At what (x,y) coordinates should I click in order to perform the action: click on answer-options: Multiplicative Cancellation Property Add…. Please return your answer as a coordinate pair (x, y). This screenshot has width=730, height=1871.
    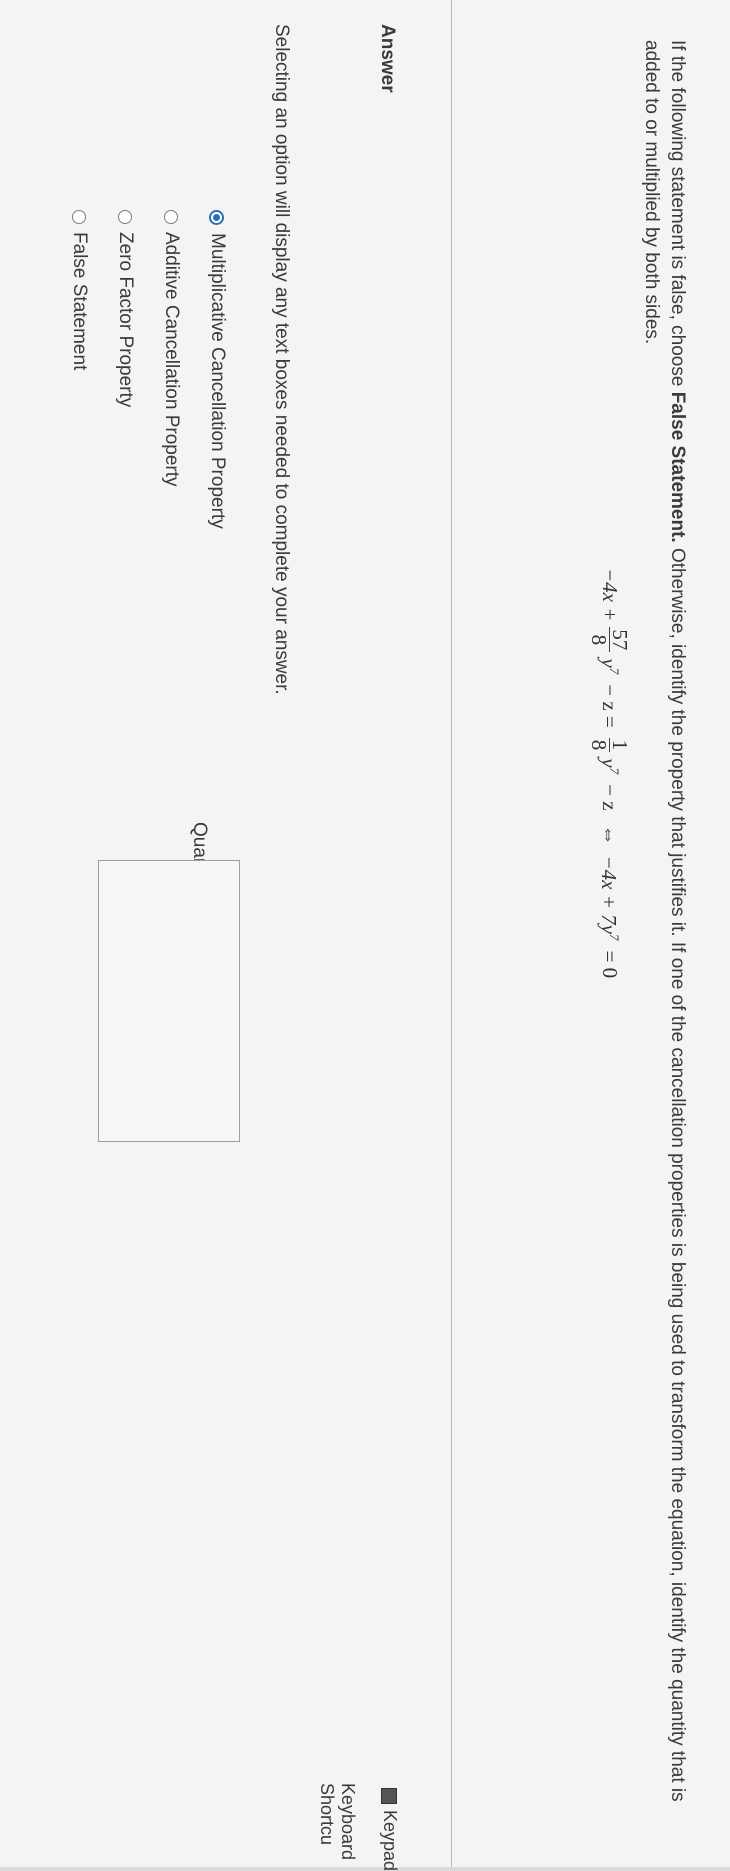
    Looking at the image, I should click on (148, 369).